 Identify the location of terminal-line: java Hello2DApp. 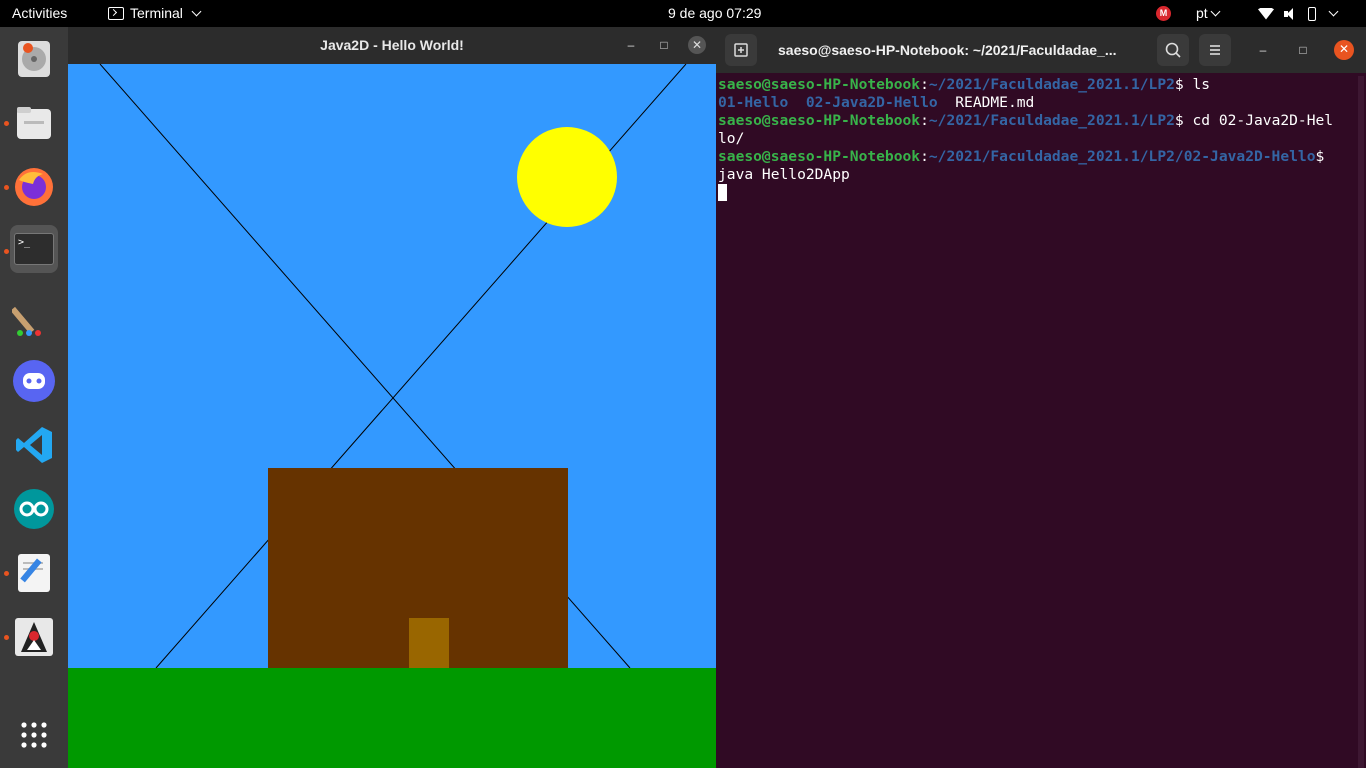
(784, 174).